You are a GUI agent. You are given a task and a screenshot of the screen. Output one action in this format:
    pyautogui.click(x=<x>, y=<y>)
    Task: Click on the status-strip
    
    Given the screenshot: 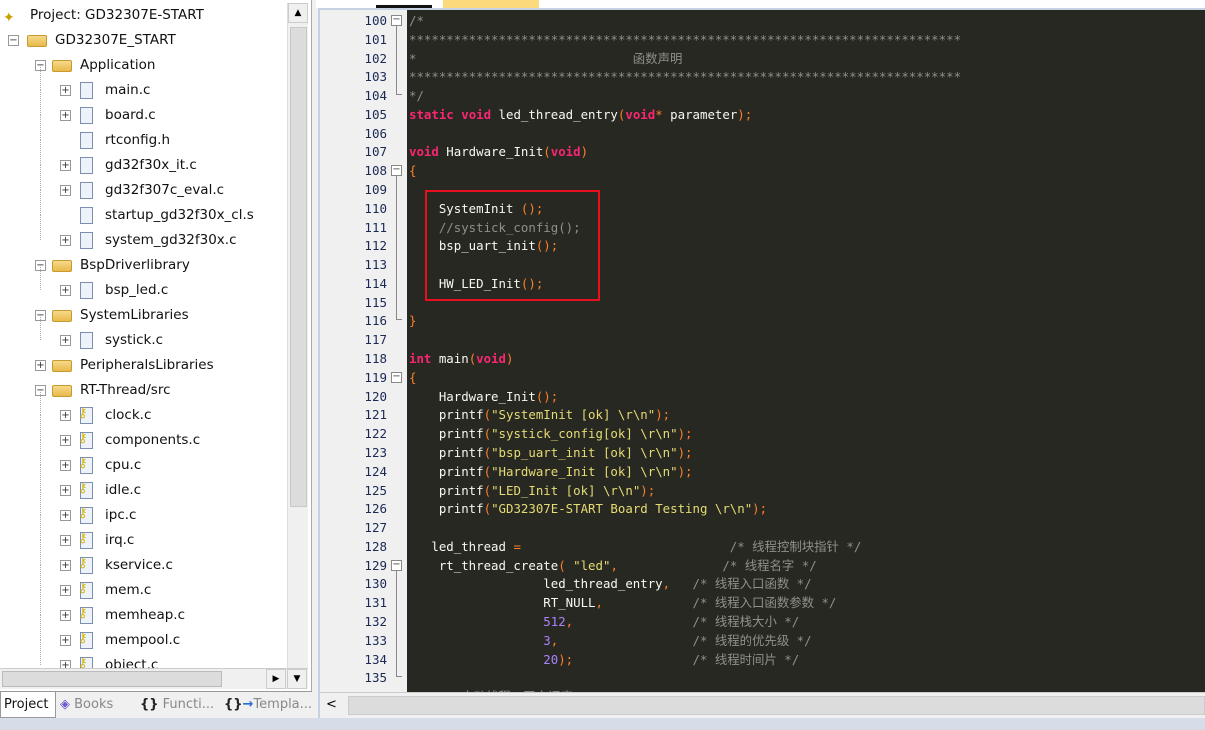 What is the action you would take?
    pyautogui.click(x=602, y=724)
    